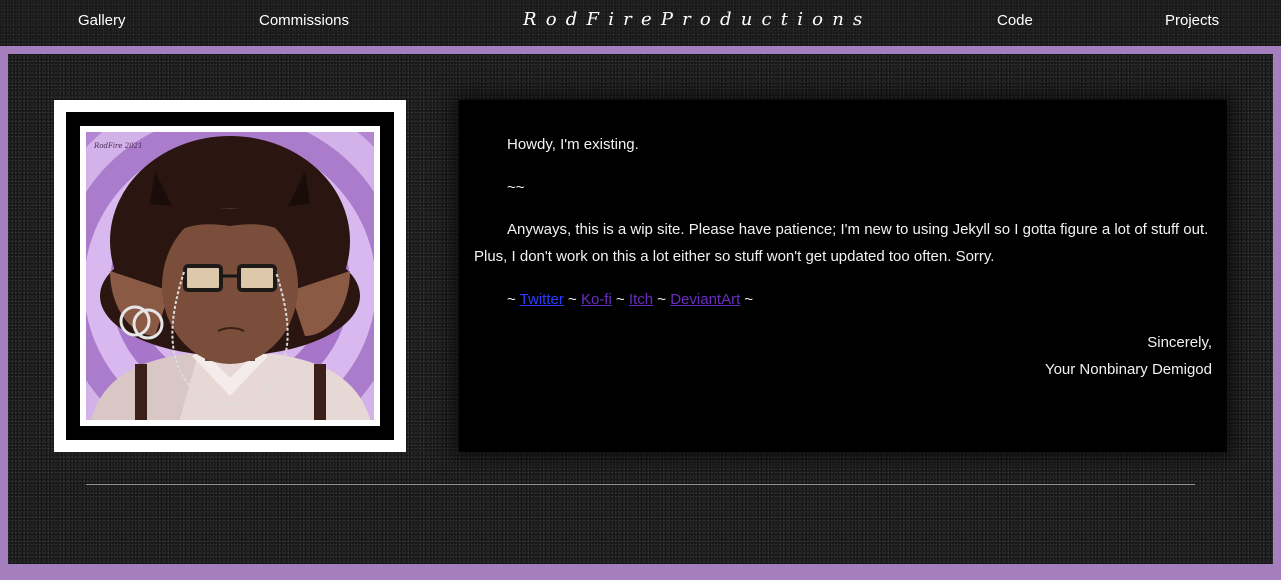  Describe the element at coordinates (705, 299) in the screenshot. I see `deviantart-link: DeviantArt` at that location.